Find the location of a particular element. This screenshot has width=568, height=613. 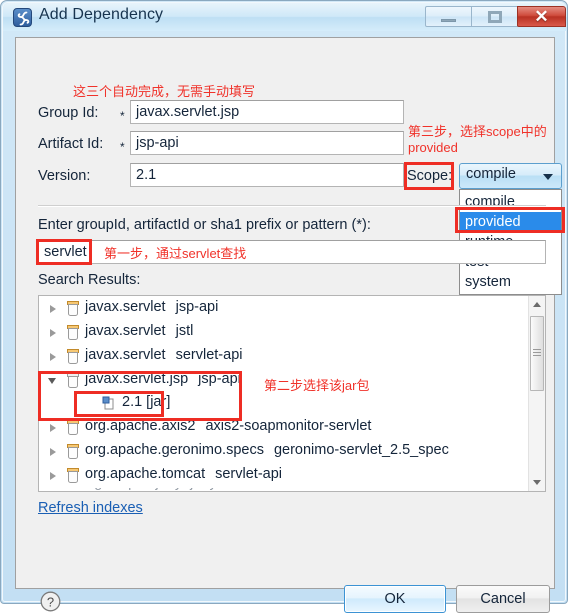

close-icon: ✕ is located at coordinates (541, 16).